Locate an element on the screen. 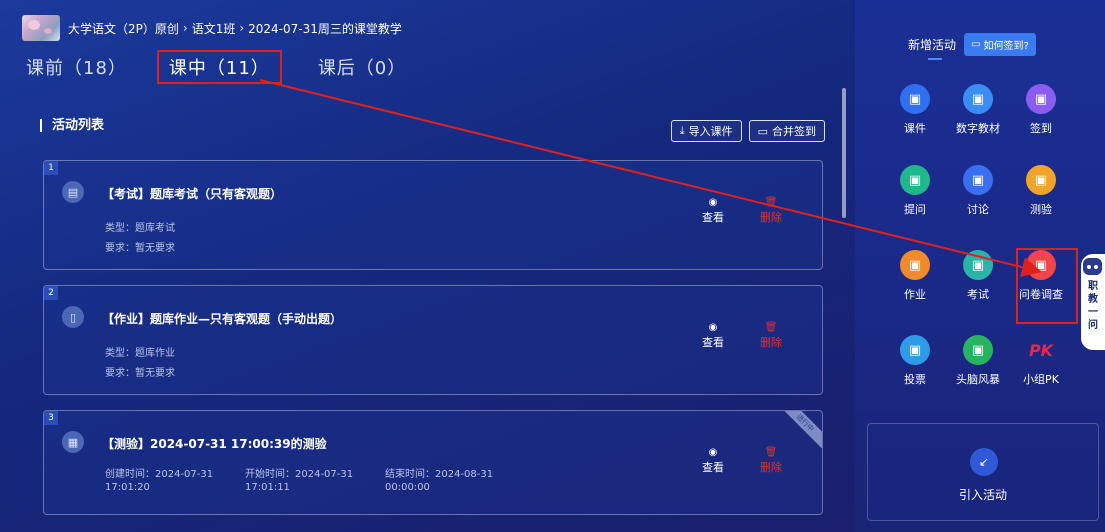  assistant-label: 职教一问 is located at coordinates (1093, 306).